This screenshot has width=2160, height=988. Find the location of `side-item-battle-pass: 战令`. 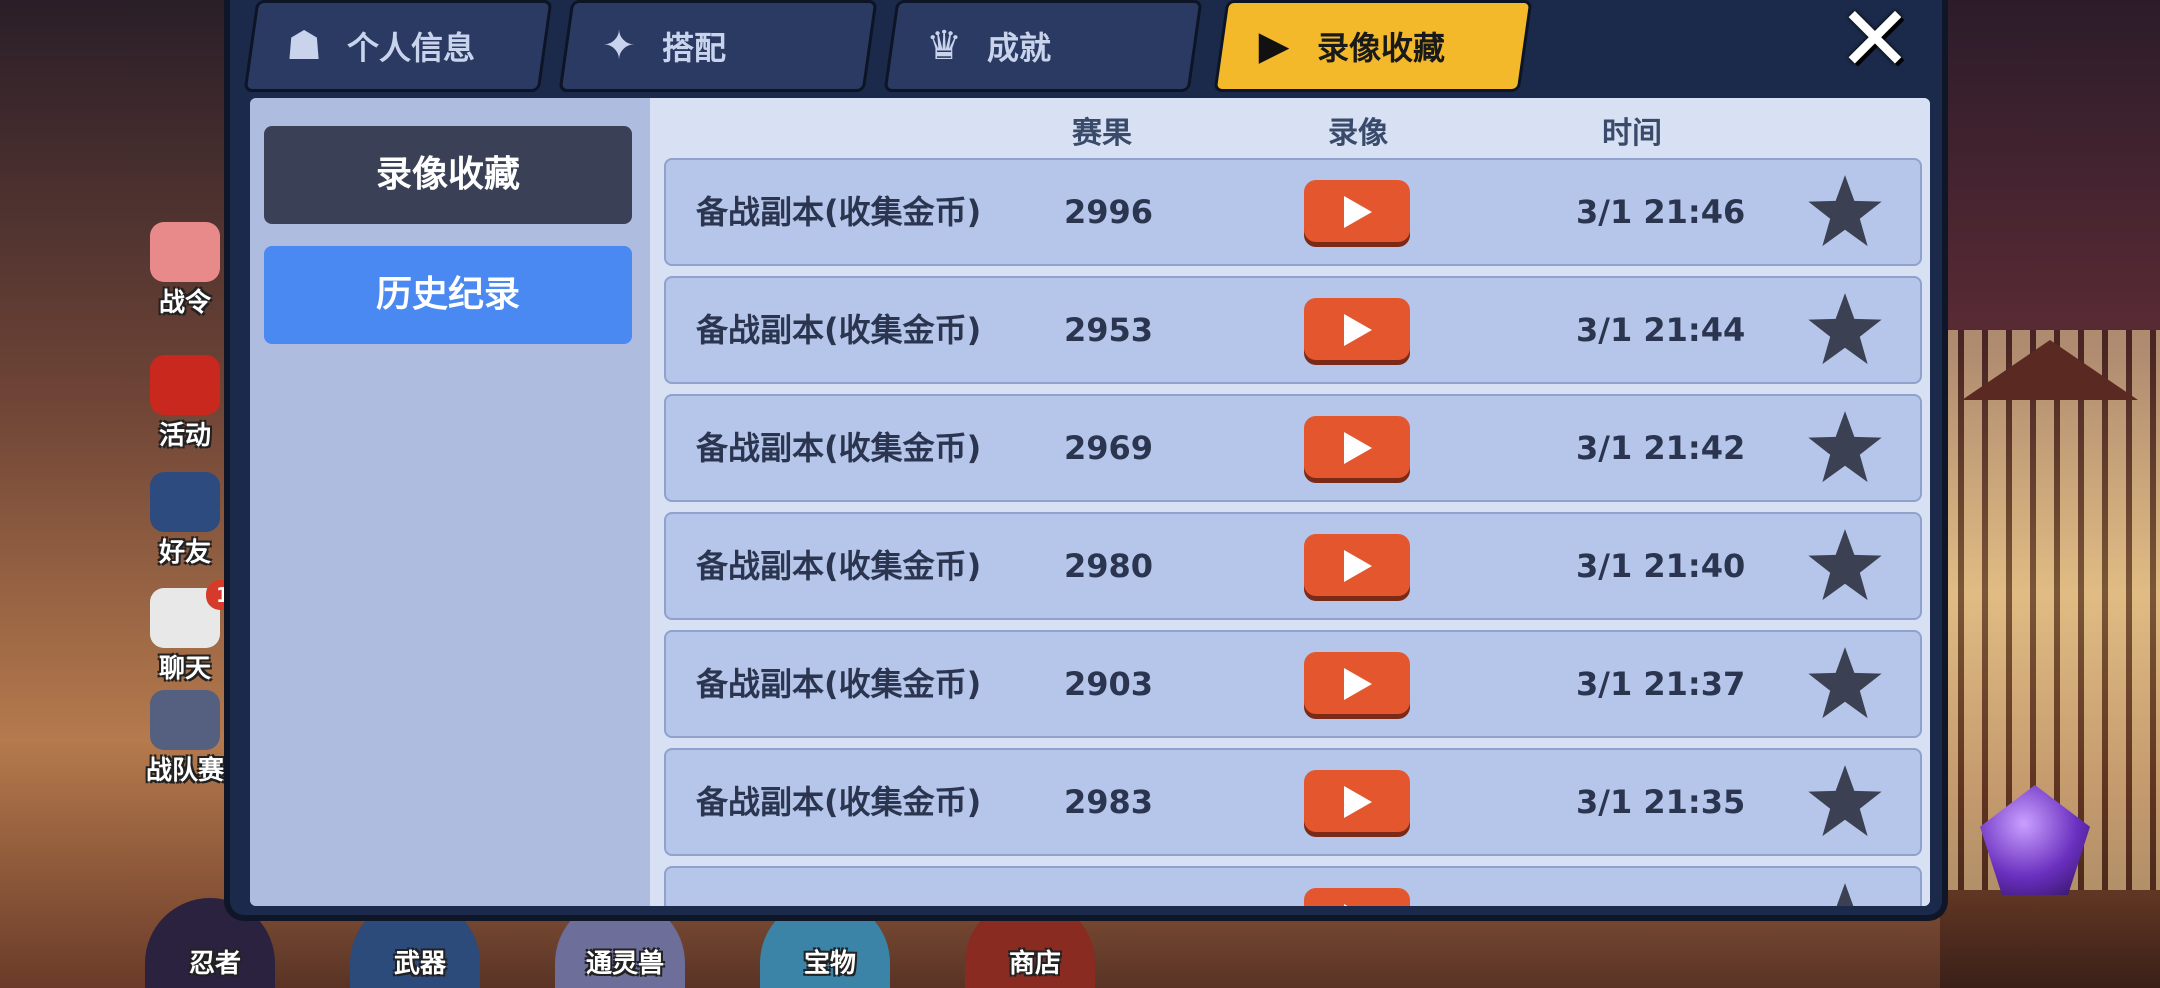

side-item-battle-pass: 战令 is located at coordinates (185, 270).